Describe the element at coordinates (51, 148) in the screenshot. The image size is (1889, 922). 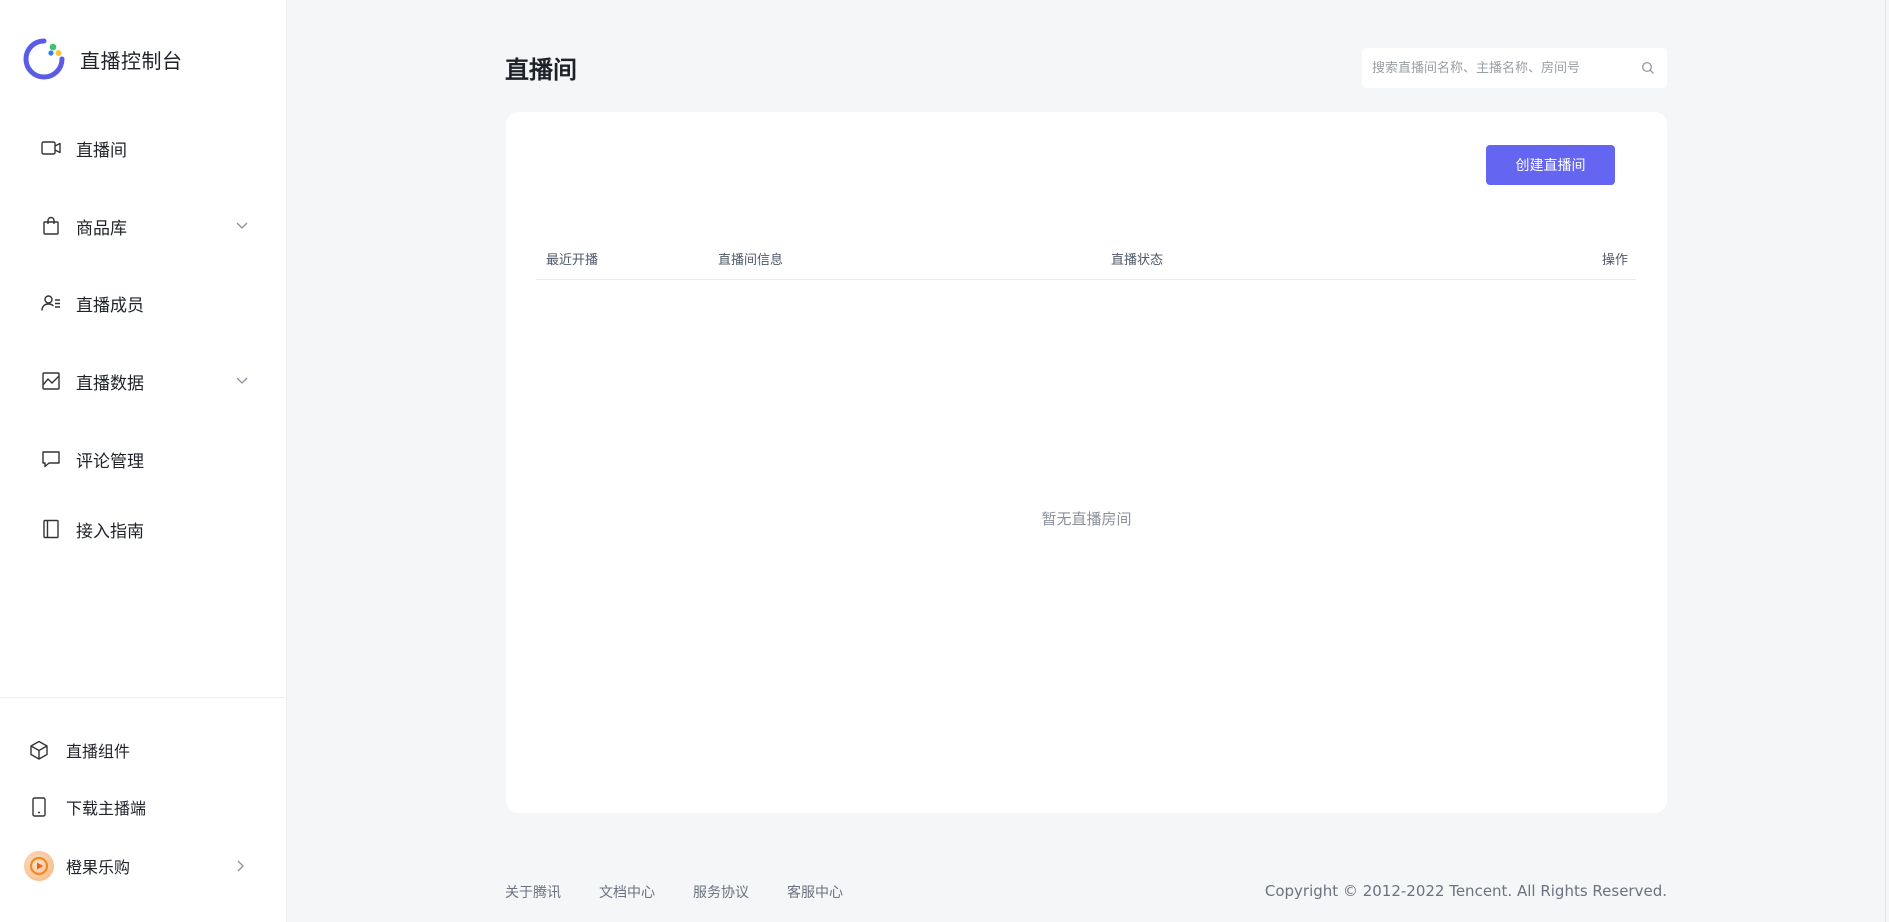
I see `video-camera-icon` at that location.